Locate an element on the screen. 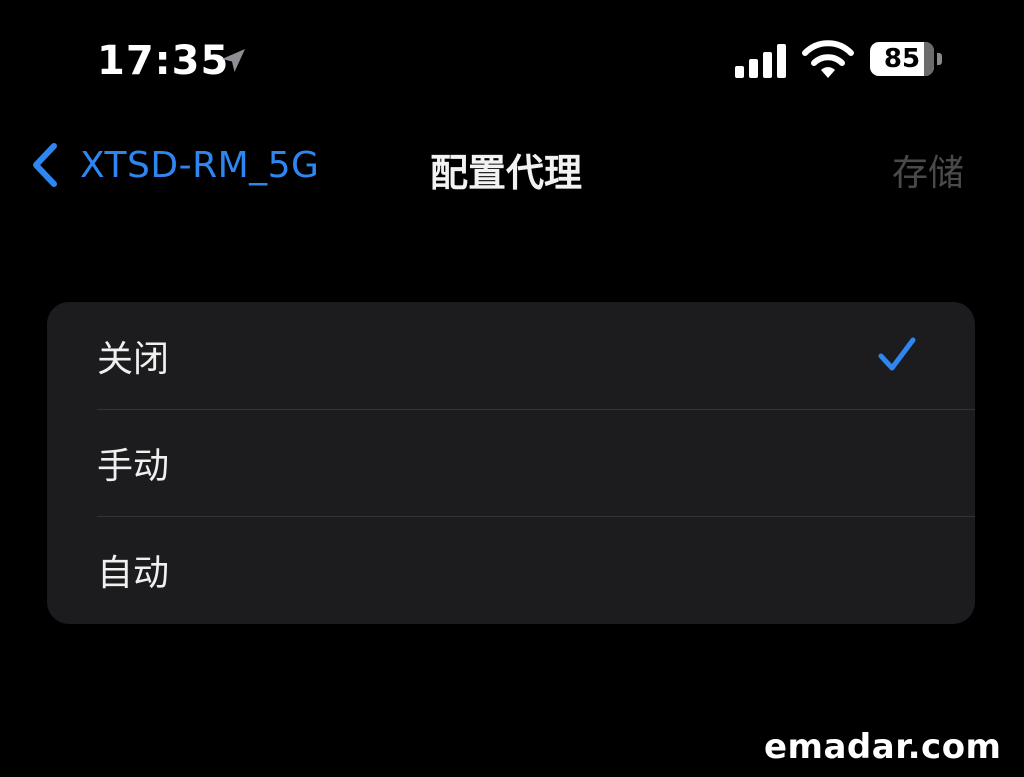 Image resolution: width=1024 pixels, height=777 pixels. chevron-left-icon is located at coordinates (45, 165).